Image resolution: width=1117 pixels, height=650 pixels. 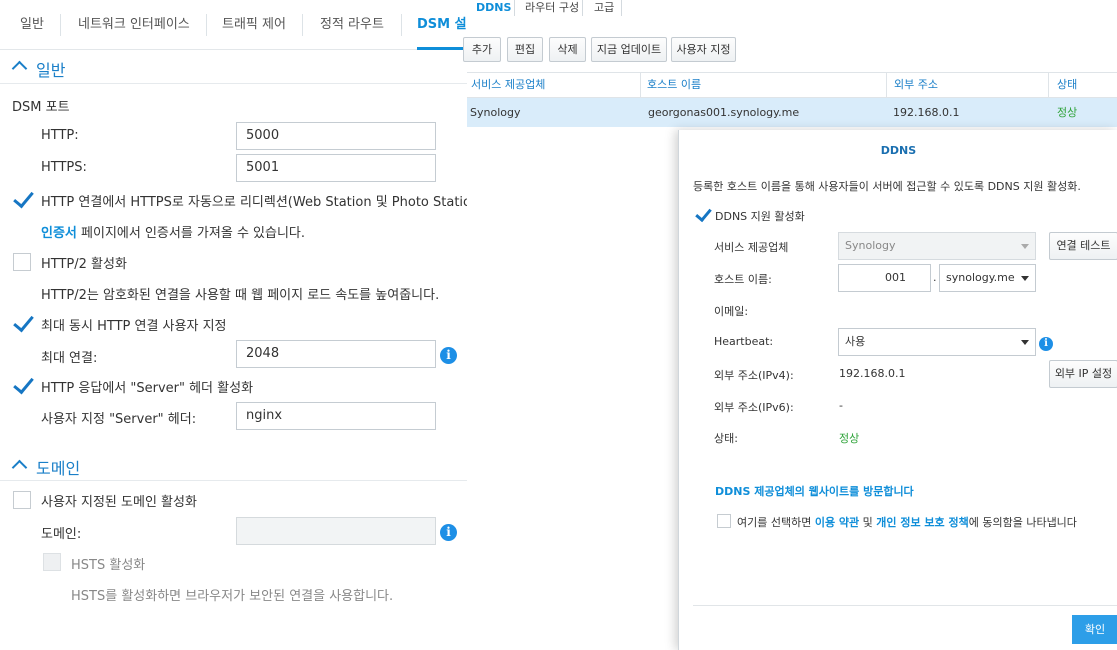 What do you see at coordinates (134, 326) in the screenshot?
I see `max-connections-check-label: 최대 동시 HTTP 연결 사용자 지정` at bounding box center [134, 326].